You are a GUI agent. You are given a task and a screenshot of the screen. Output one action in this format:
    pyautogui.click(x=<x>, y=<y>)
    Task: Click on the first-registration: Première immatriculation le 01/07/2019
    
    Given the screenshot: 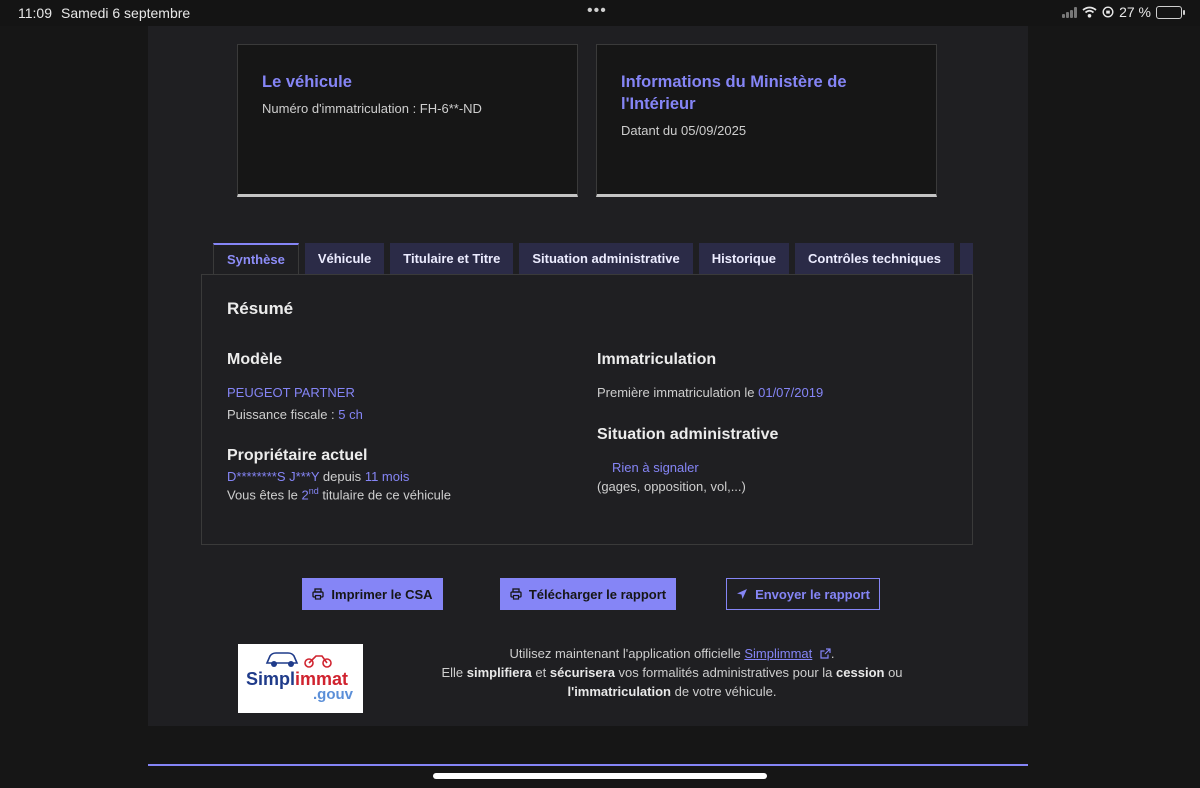 What is the action you would take?
    pyautogui.click(x=710, y=392)
    